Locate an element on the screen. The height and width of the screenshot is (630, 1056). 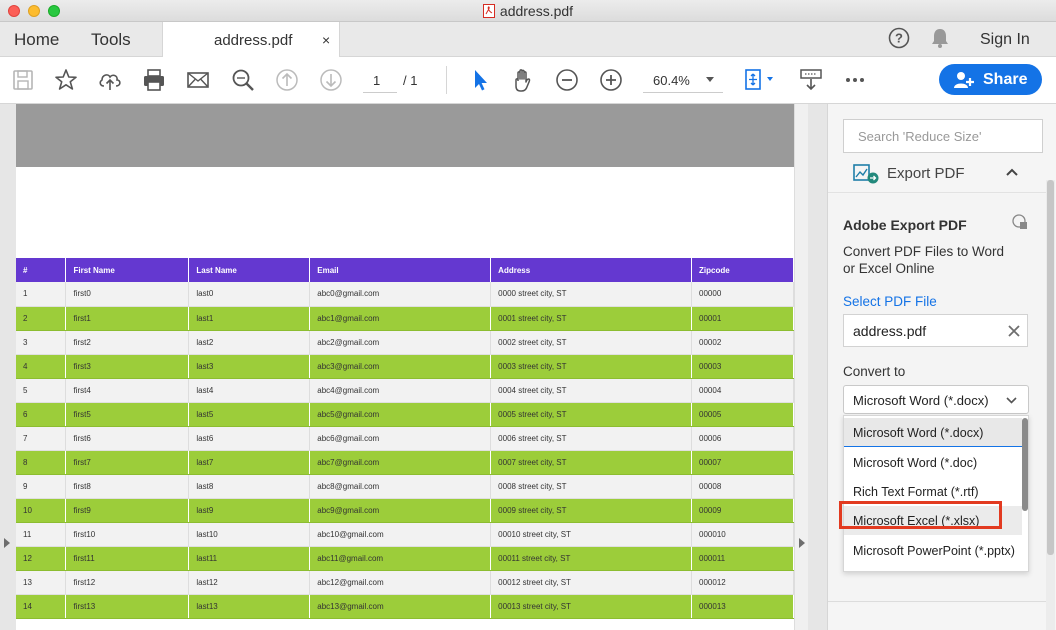
table-cell: 00009 is located at coordinates (742, 510).